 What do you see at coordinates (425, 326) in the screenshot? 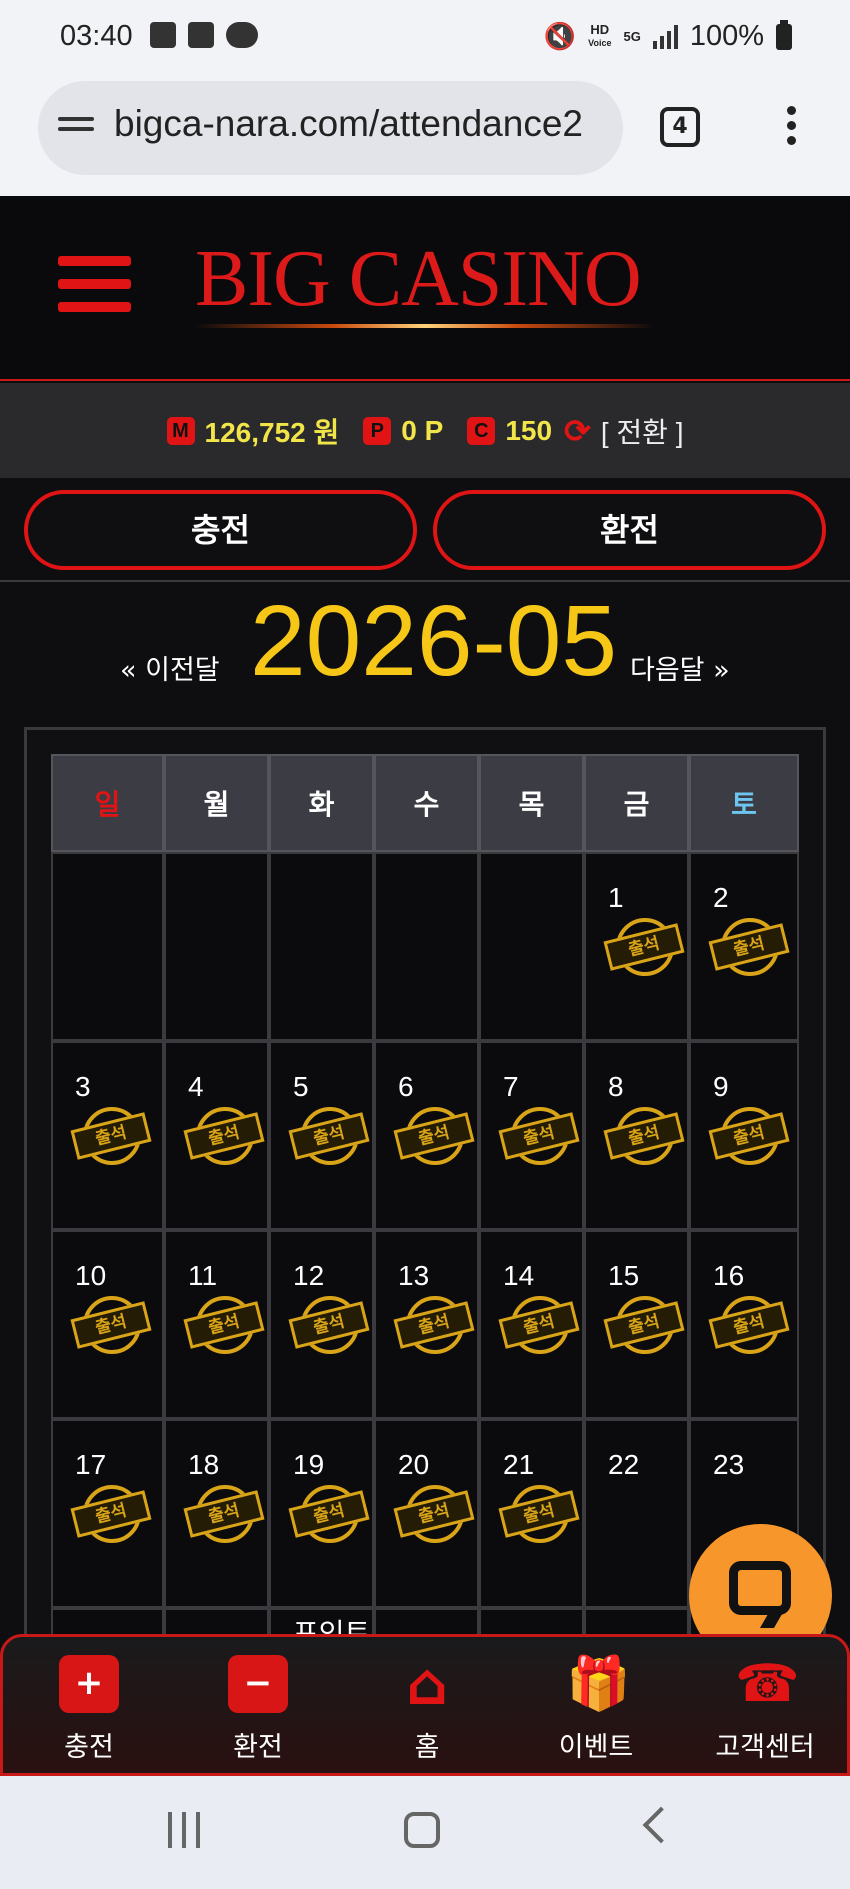
I see `logo-underline` at bounding box center [425, 326].